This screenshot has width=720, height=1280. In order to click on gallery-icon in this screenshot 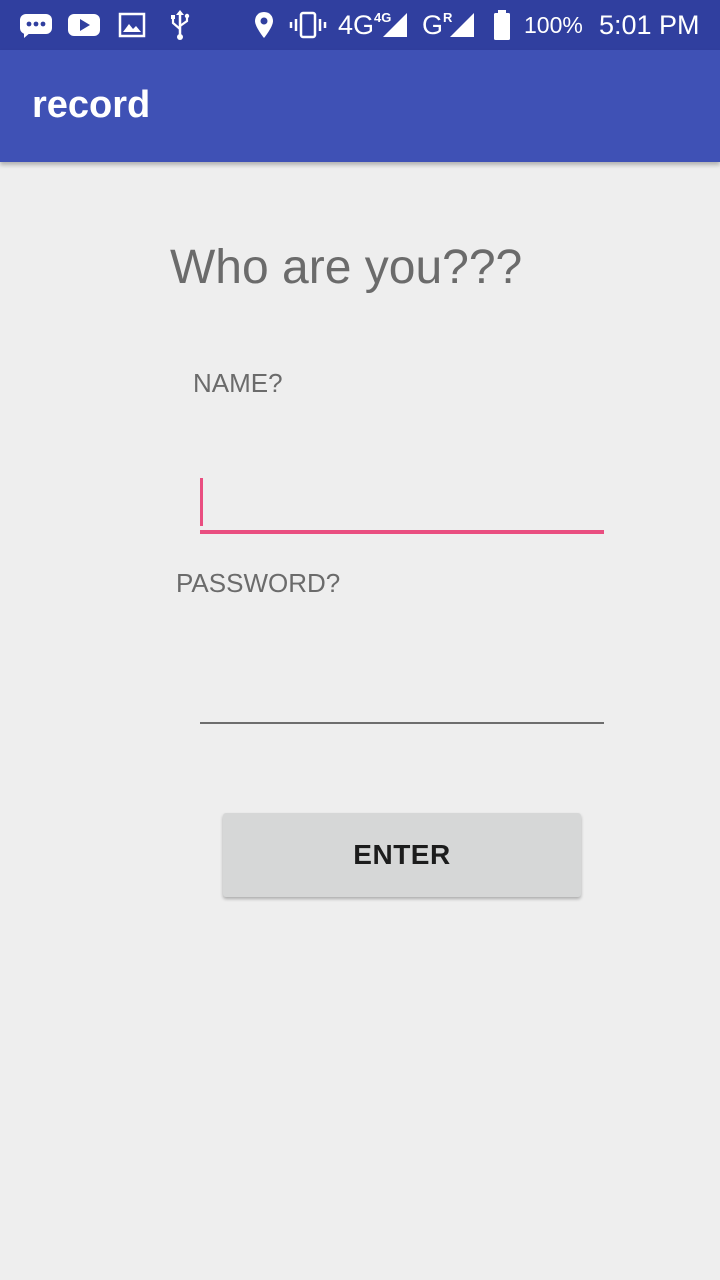, I will do `click(132, 25)`.